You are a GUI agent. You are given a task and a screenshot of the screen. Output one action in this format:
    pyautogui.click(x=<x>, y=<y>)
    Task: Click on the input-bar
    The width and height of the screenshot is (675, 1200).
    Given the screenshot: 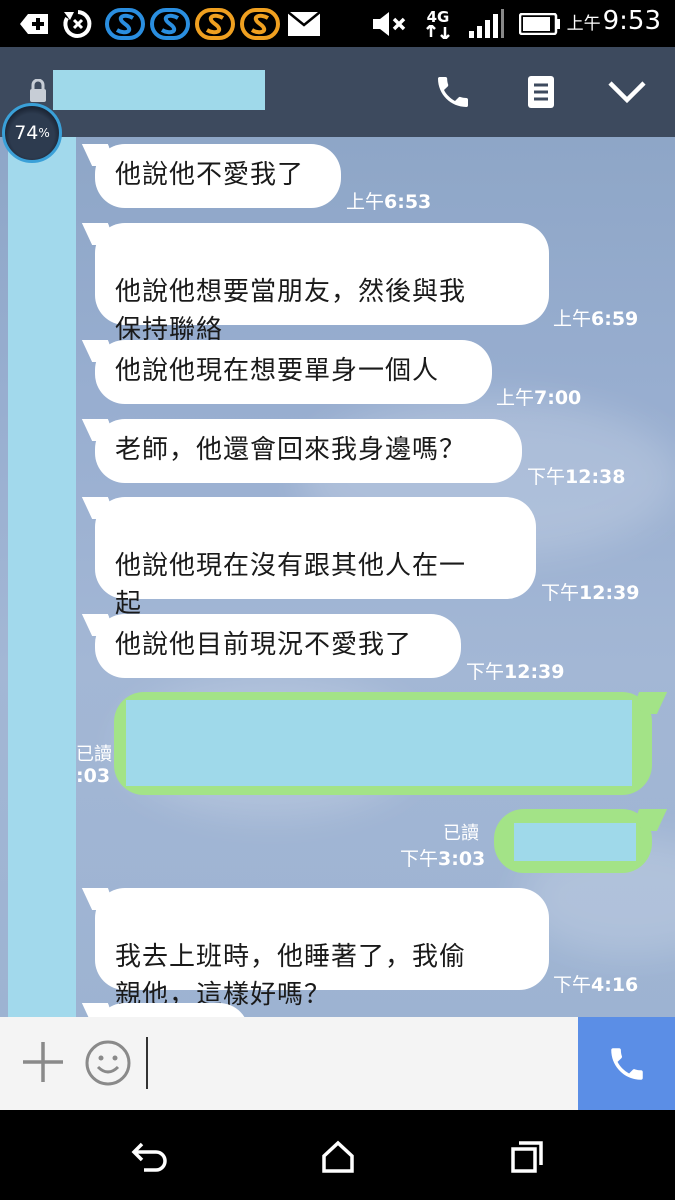 What is the action you would take?
    pyautogui.click(x=337, y=1063)
    